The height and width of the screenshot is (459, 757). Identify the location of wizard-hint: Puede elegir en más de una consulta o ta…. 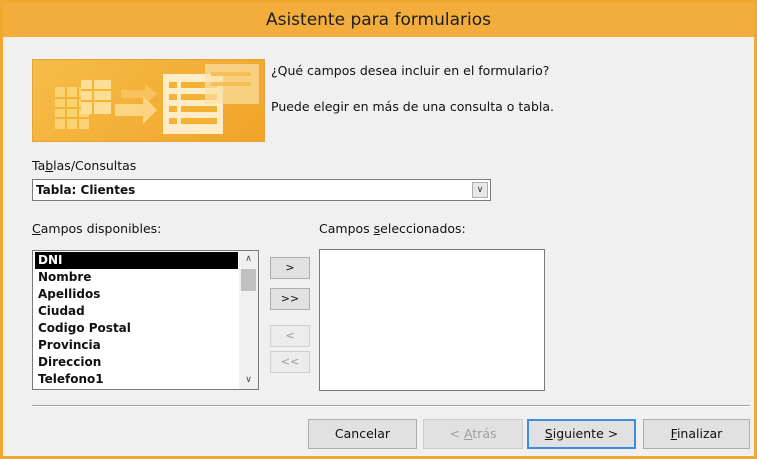
(412, 106).